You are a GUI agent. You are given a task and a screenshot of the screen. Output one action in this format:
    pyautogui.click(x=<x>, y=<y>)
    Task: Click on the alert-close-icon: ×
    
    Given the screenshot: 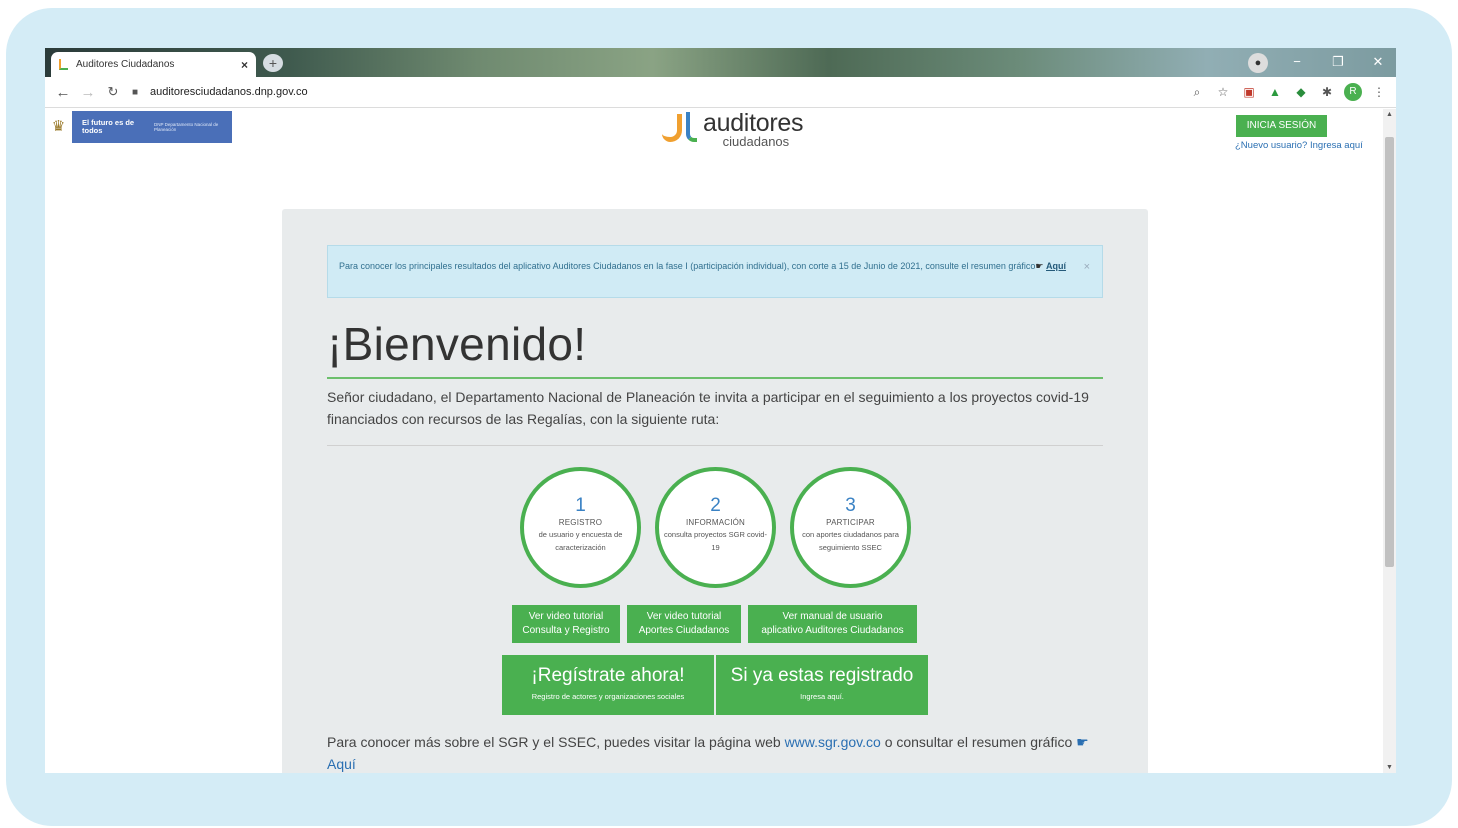 What is the action you would take?
    pyautogui.click(x=1087, y=267)
    